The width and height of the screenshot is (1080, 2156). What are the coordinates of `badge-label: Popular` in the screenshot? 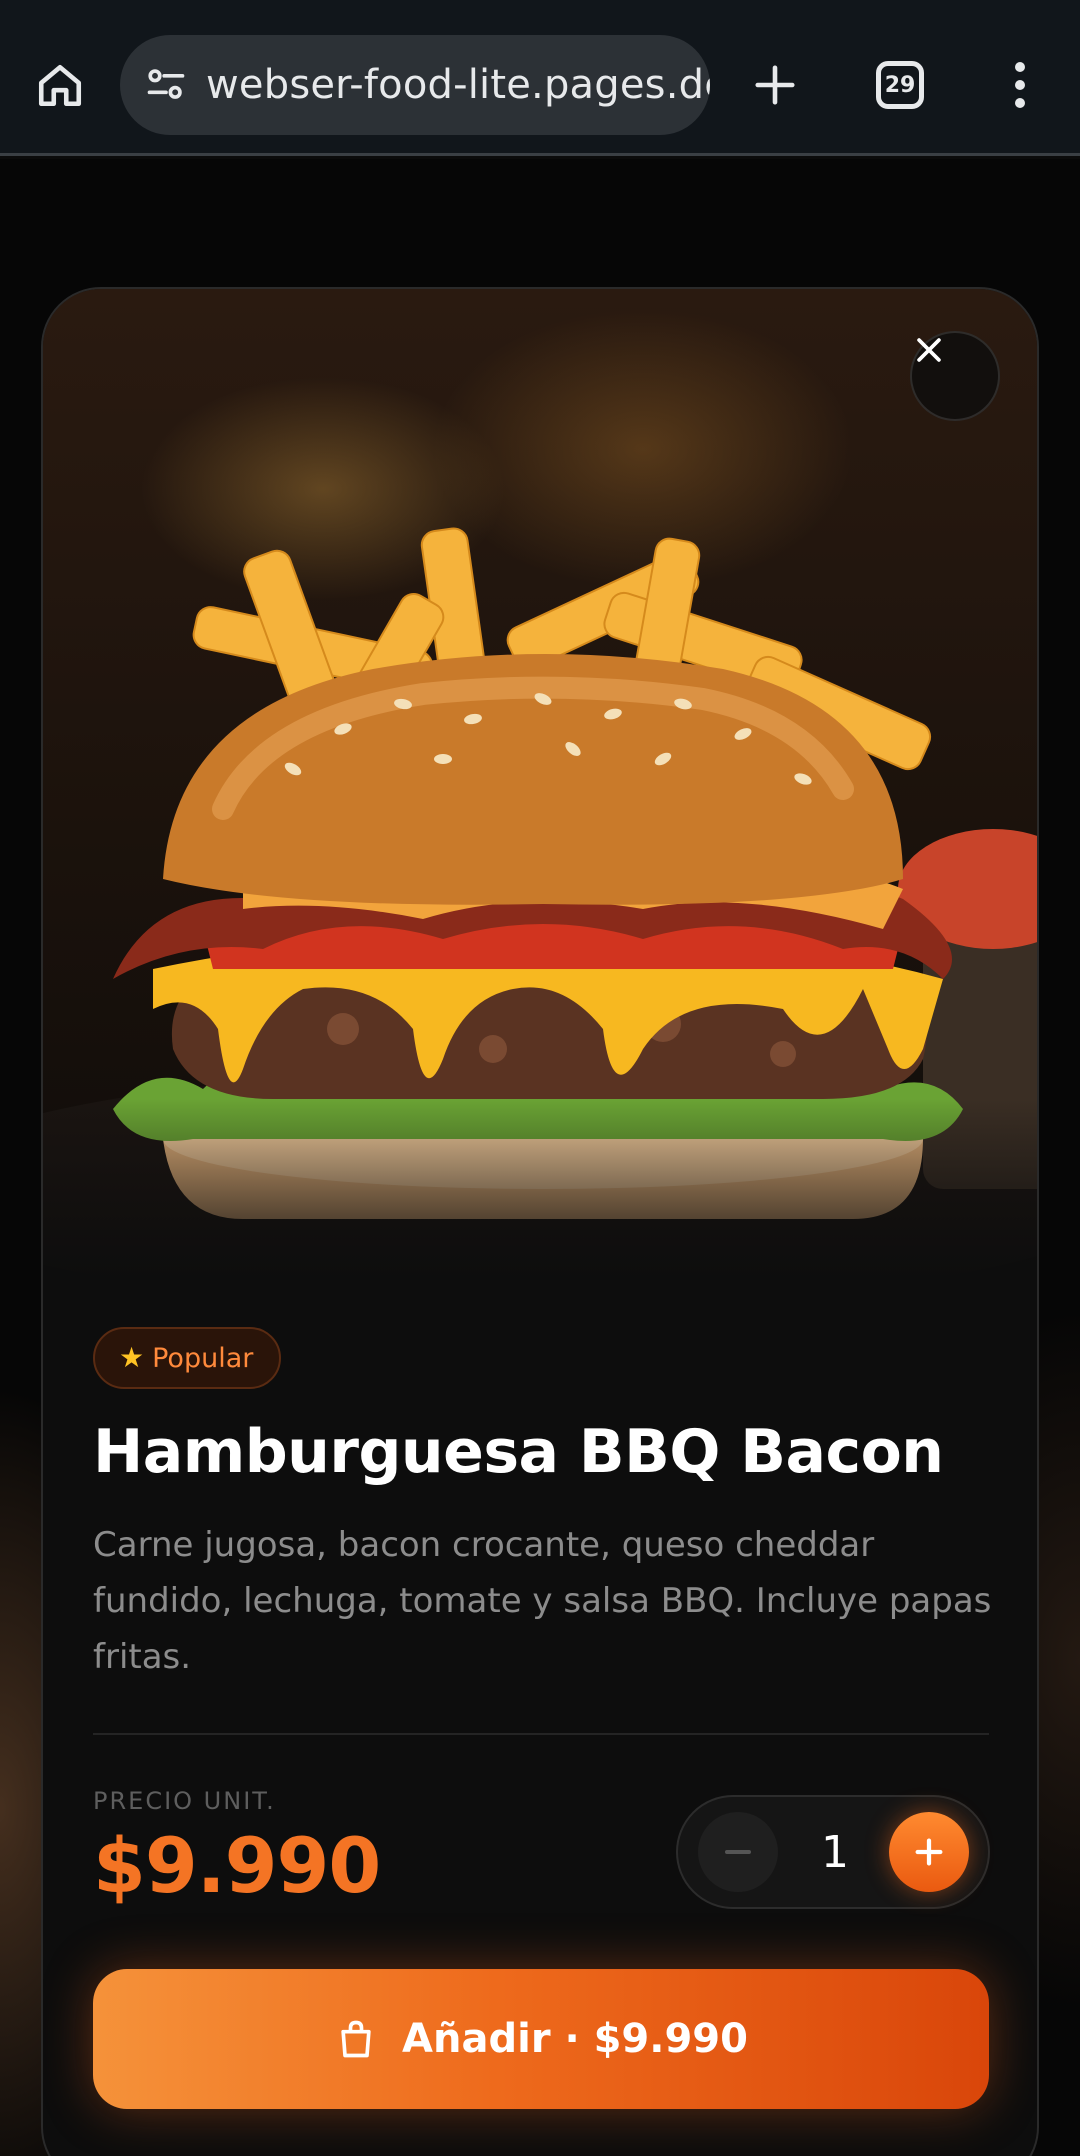 It's located at (203, 1358).